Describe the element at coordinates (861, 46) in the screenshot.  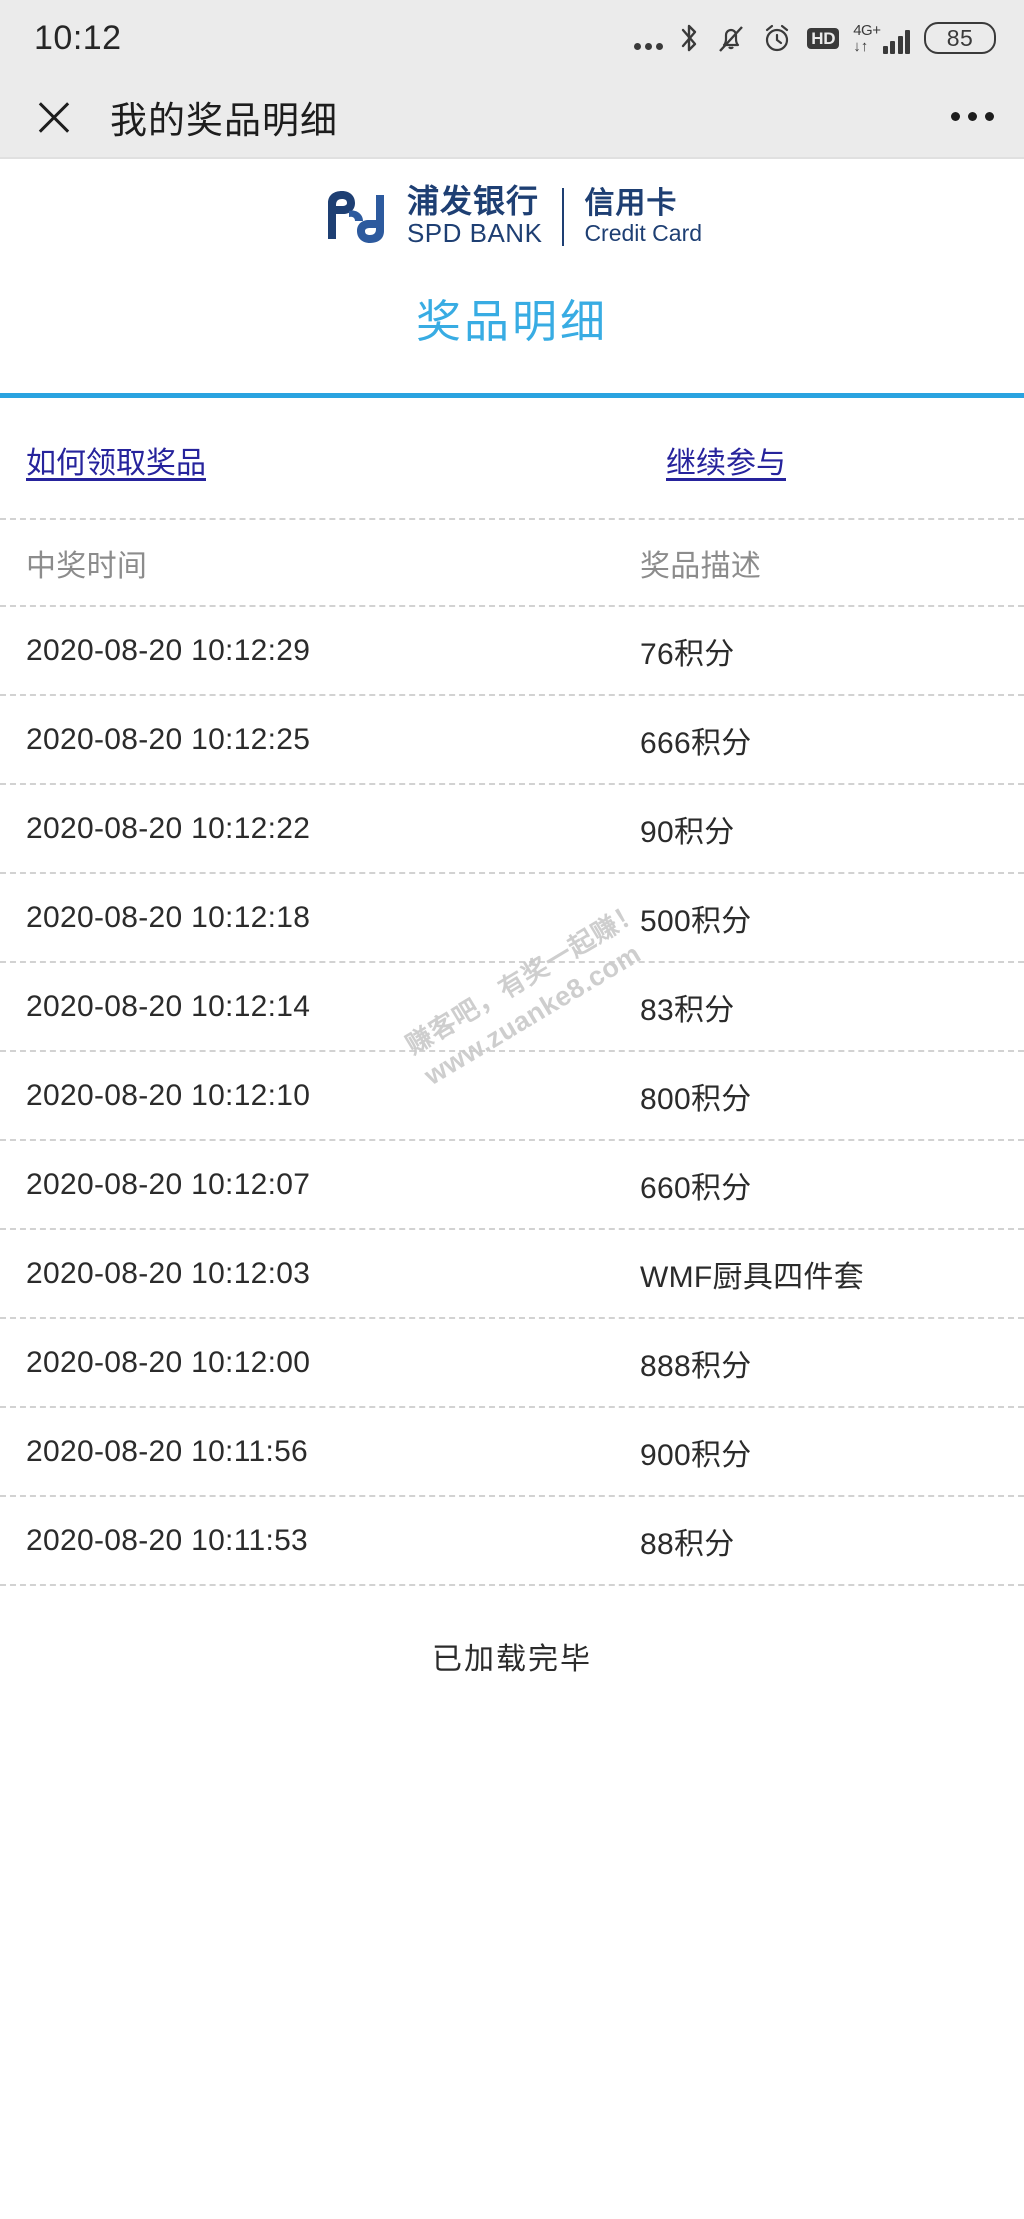
I see `data-transfer-icon: ↓↑` at that location.